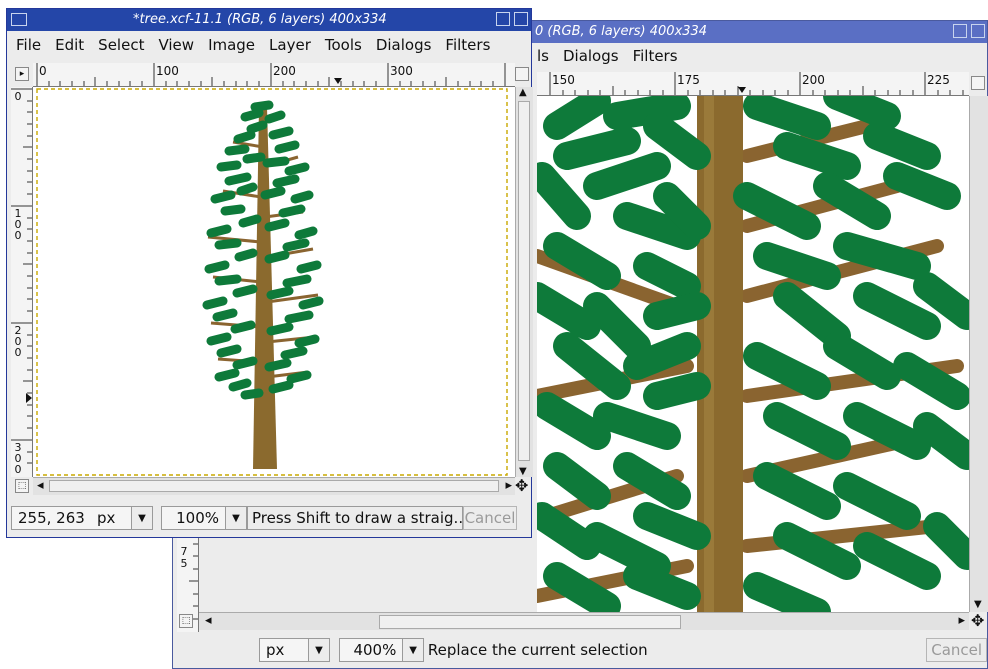 This screenshot has width=988, height=669. I want to click on front-quick-mask-icon: ⬚, so click(22, 486).